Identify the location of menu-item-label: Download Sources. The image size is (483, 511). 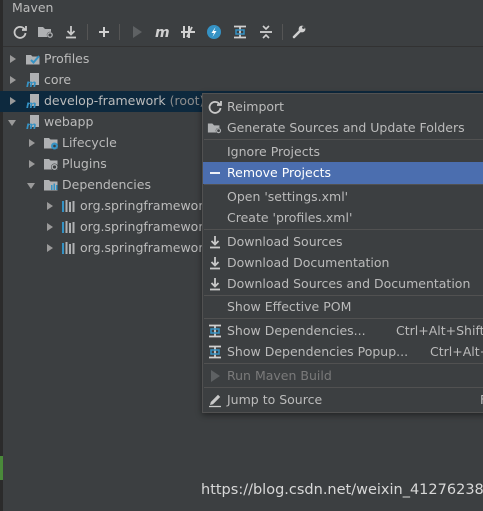
(285, 241).